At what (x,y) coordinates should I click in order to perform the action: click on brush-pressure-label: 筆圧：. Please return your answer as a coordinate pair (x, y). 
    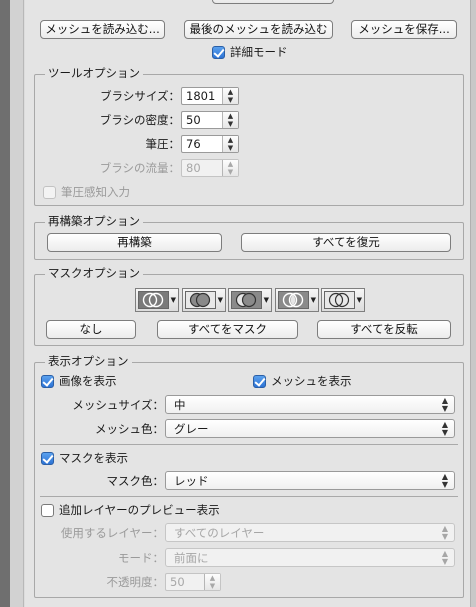
    Looking at the image, I should click on (163, 144).